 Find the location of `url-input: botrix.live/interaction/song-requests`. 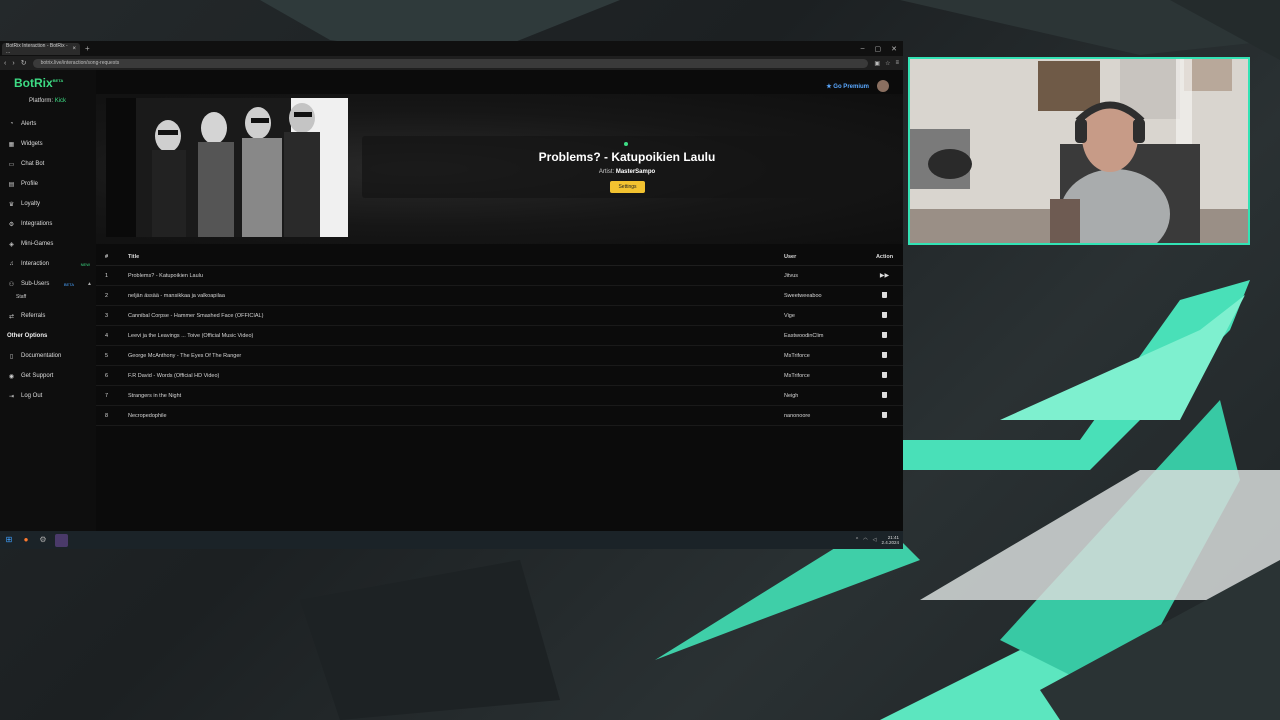

url-input: botrix.live/interaction/song-requests is located at coordinates (450, 63).